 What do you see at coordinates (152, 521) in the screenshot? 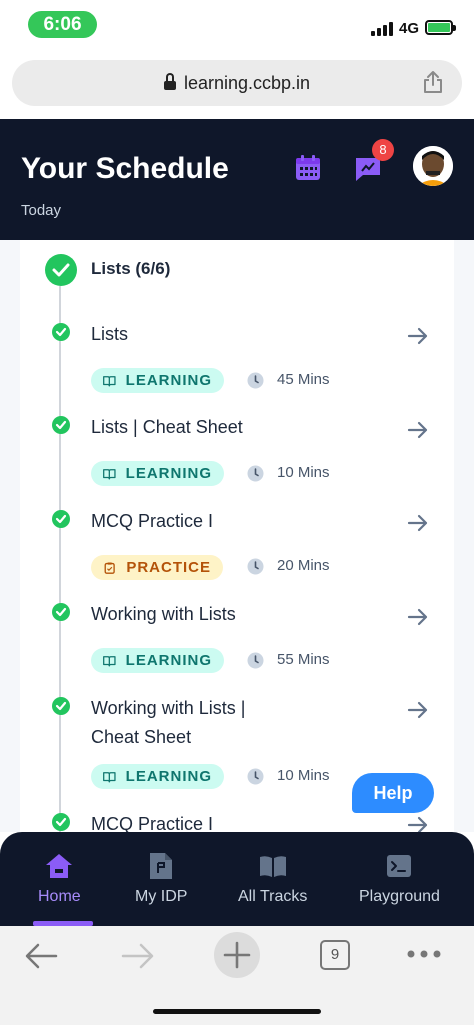
I see `item-title: MCQ Practice I` at bounding box center [152, 521].